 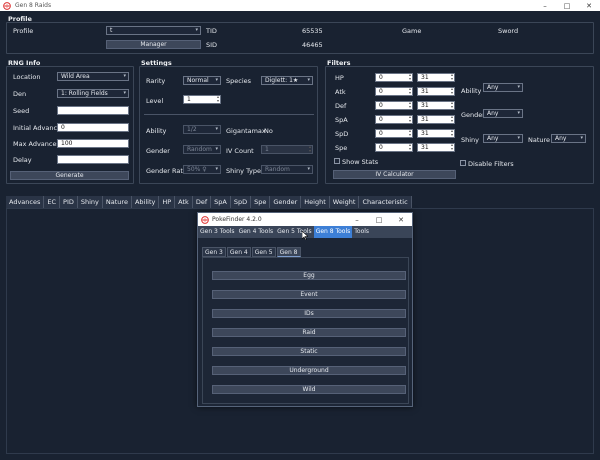 What do you see at coordinates (436, 77) in the screenshot?
I see `filter-hp-max-spinbox: 31 ▴ ▾` at bounding box center [436, 77].